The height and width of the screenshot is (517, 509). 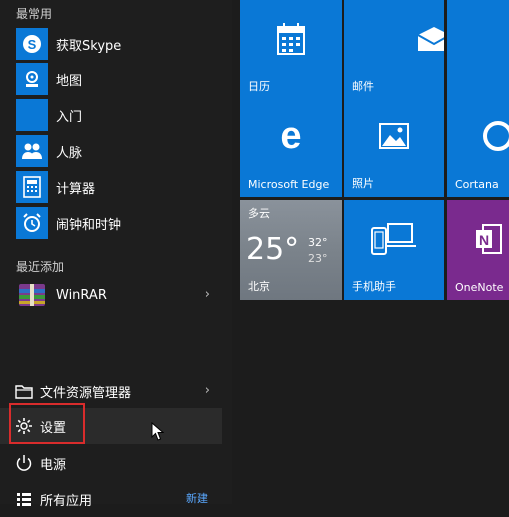 I want to click on tile-mail: 邮件, so click(x=394, y=50).